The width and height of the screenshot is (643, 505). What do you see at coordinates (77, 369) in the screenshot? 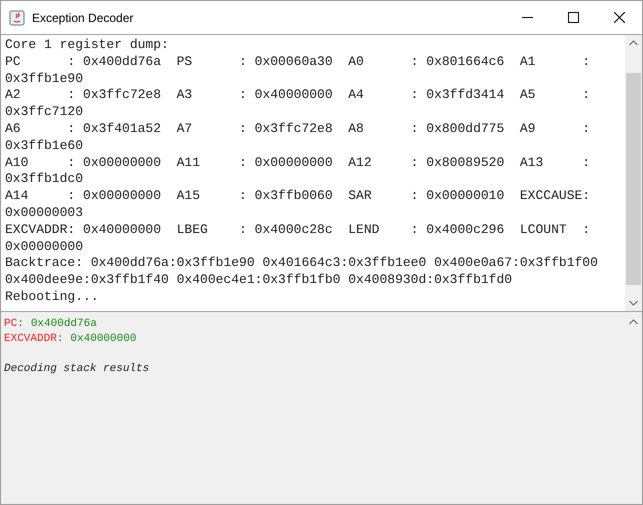
I see `section-heading: Decoding stack results` at bounding box center [77, 369].